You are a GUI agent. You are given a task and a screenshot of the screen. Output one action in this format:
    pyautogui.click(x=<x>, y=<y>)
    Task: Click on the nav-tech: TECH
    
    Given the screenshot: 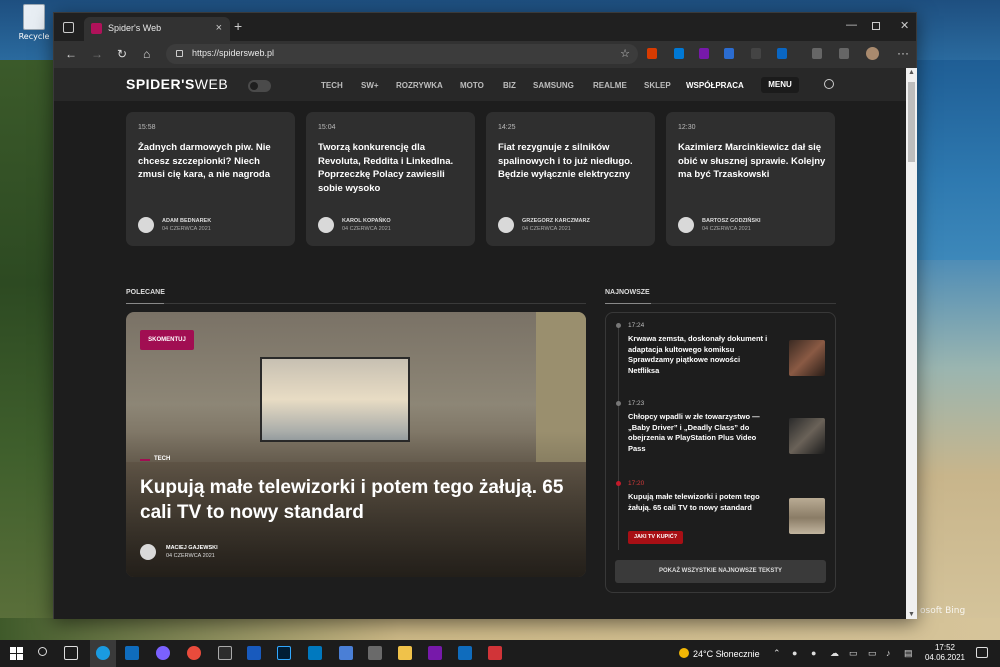 What is the action you would take?
    pyautogui.click(x=332, y=85)
    